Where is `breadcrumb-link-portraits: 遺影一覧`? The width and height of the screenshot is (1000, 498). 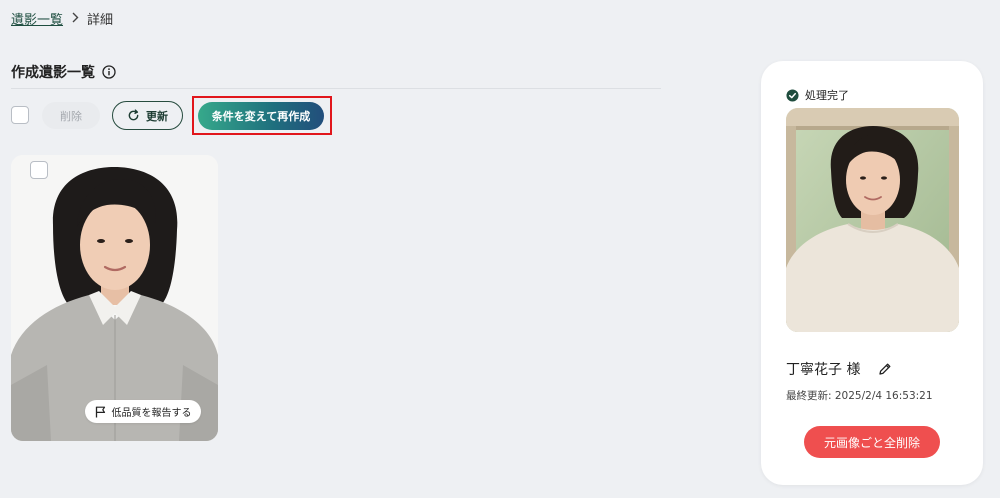 breadcrumb-link-portraits: 遺影一覧 is located at coordinates (37, 18).